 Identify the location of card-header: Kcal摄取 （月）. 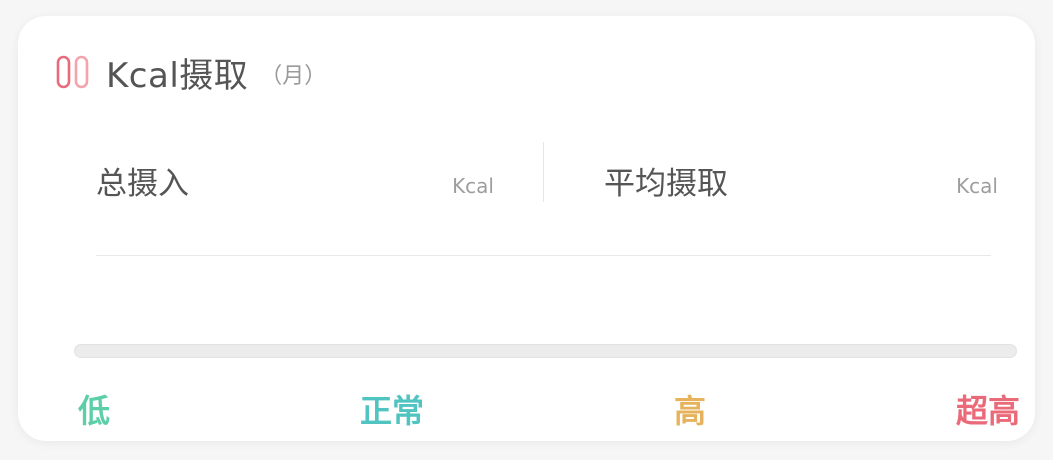
(191, 73).